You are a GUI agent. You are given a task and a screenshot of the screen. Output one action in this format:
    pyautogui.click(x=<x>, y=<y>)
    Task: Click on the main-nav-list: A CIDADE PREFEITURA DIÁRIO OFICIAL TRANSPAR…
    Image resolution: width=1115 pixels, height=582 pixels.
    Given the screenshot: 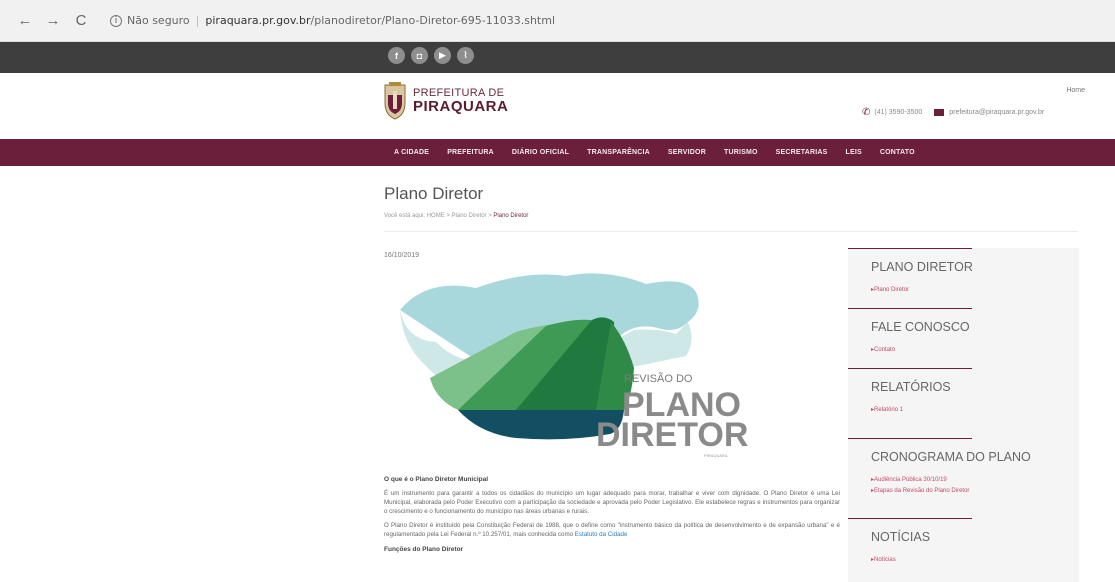 What is the action you would take?
    pyautogui.click(x=663, y=152)
    